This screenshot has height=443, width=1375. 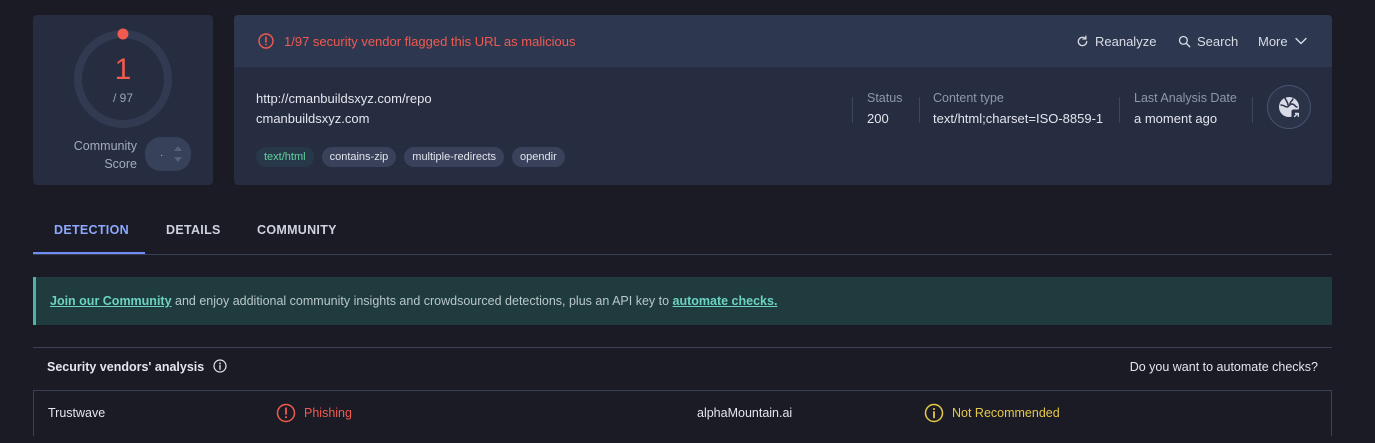 I want to click on search-label: Search, so click(x=1218, y=41).